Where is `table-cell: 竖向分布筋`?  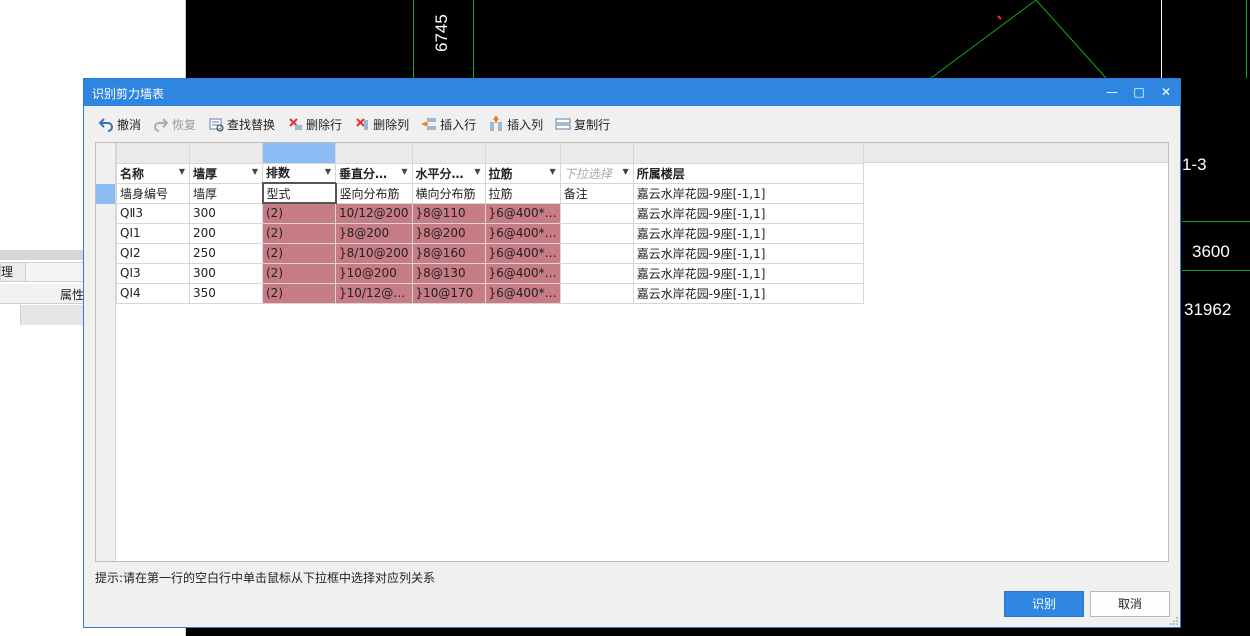
table-cell: 竖向分布筋 is located at coordinates (374, 193).